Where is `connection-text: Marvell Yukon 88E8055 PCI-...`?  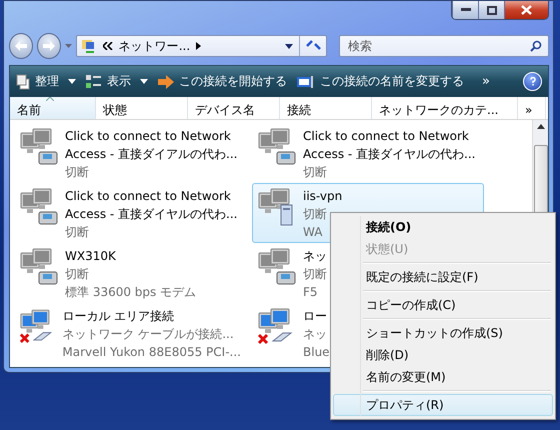
connection-text: Marvell Yukon 88E8055 PCI-... is located at coordinates (151, 352).